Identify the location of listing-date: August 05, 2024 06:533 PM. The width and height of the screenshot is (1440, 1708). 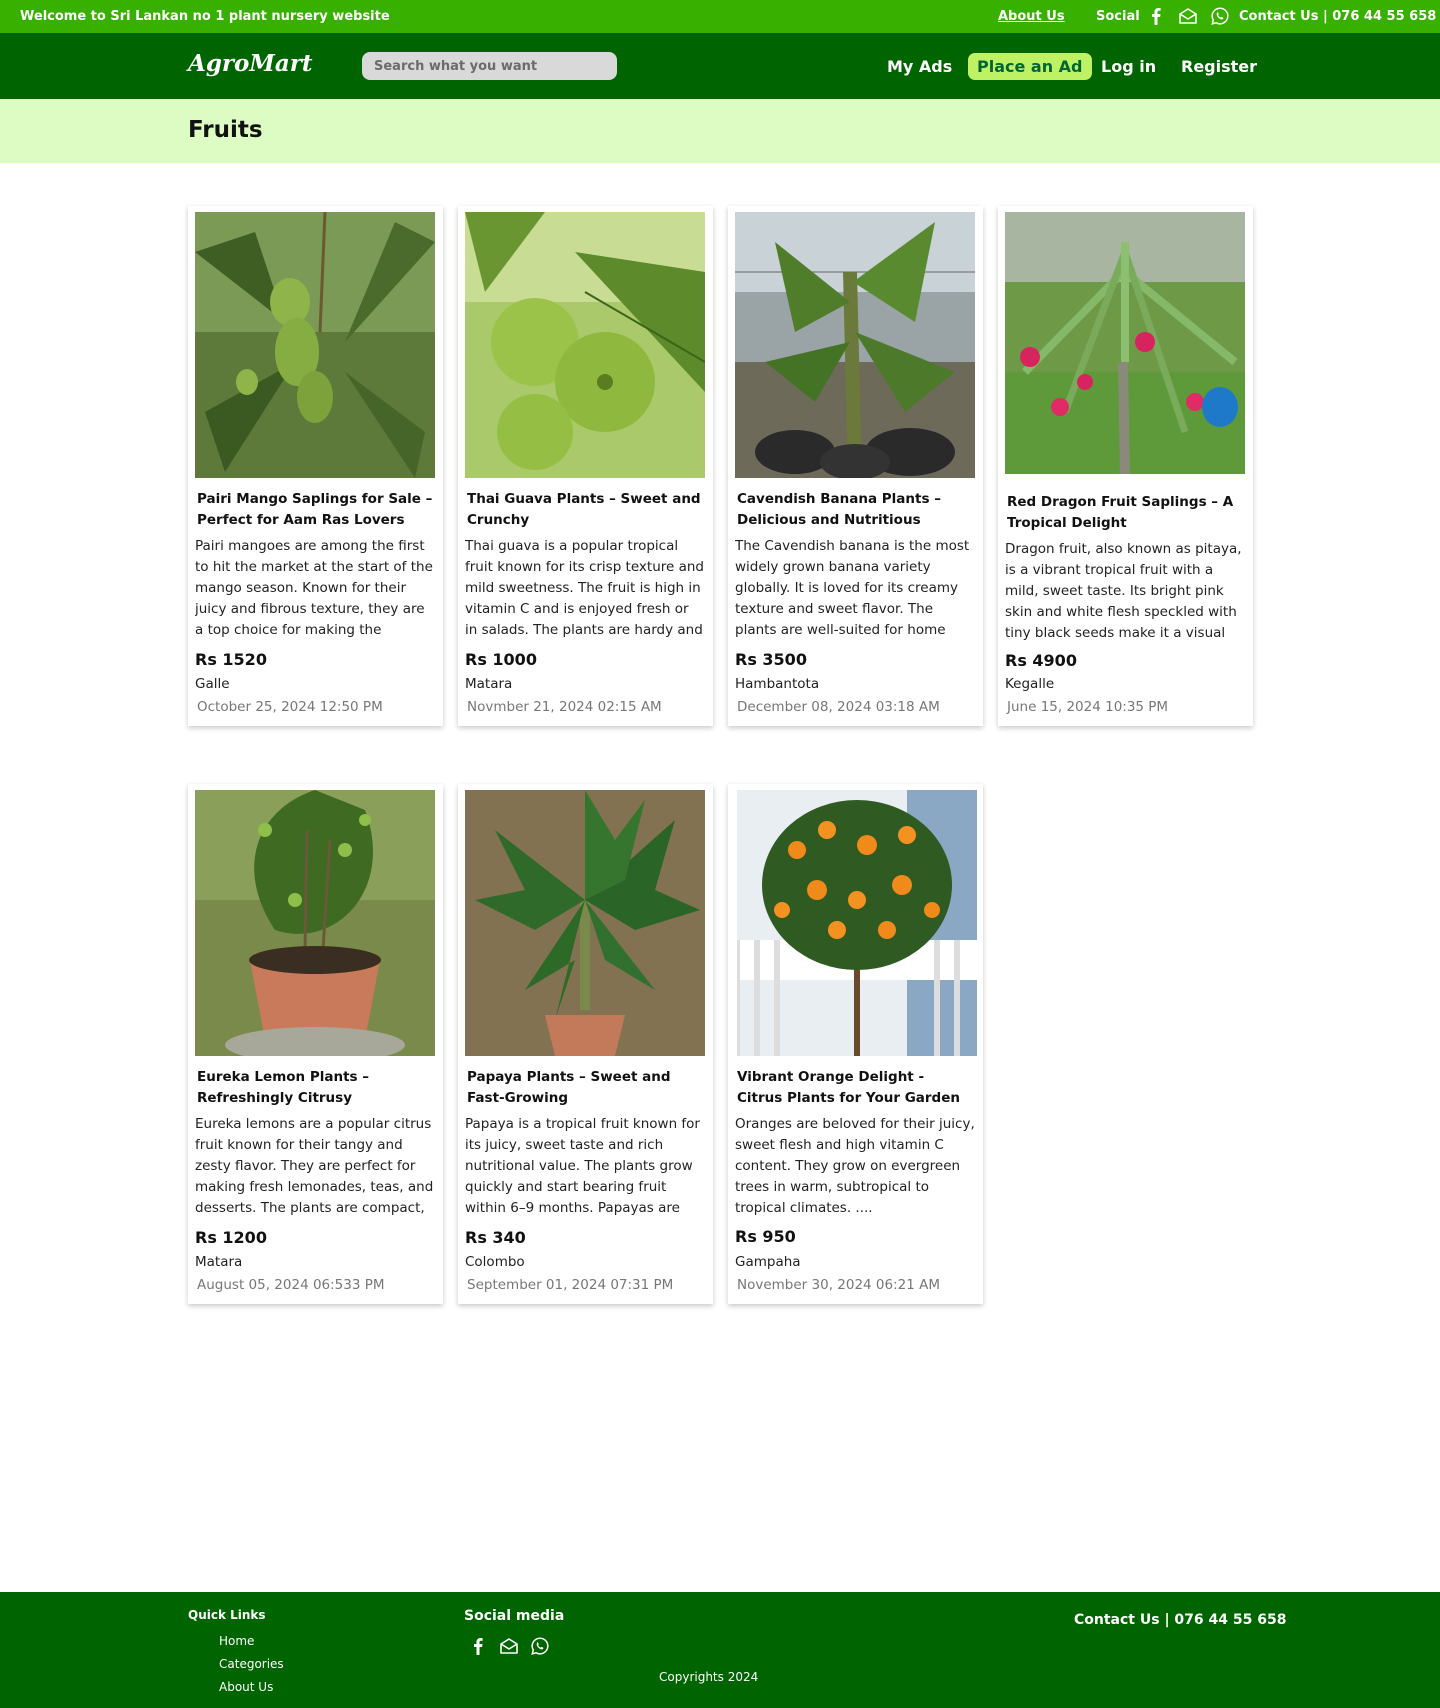
(291, 1285).